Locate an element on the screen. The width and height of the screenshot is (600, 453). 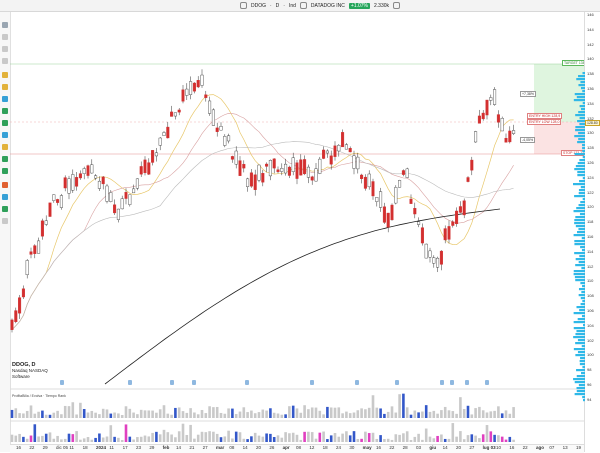
lock-icon is located at coordinates (5, 75).